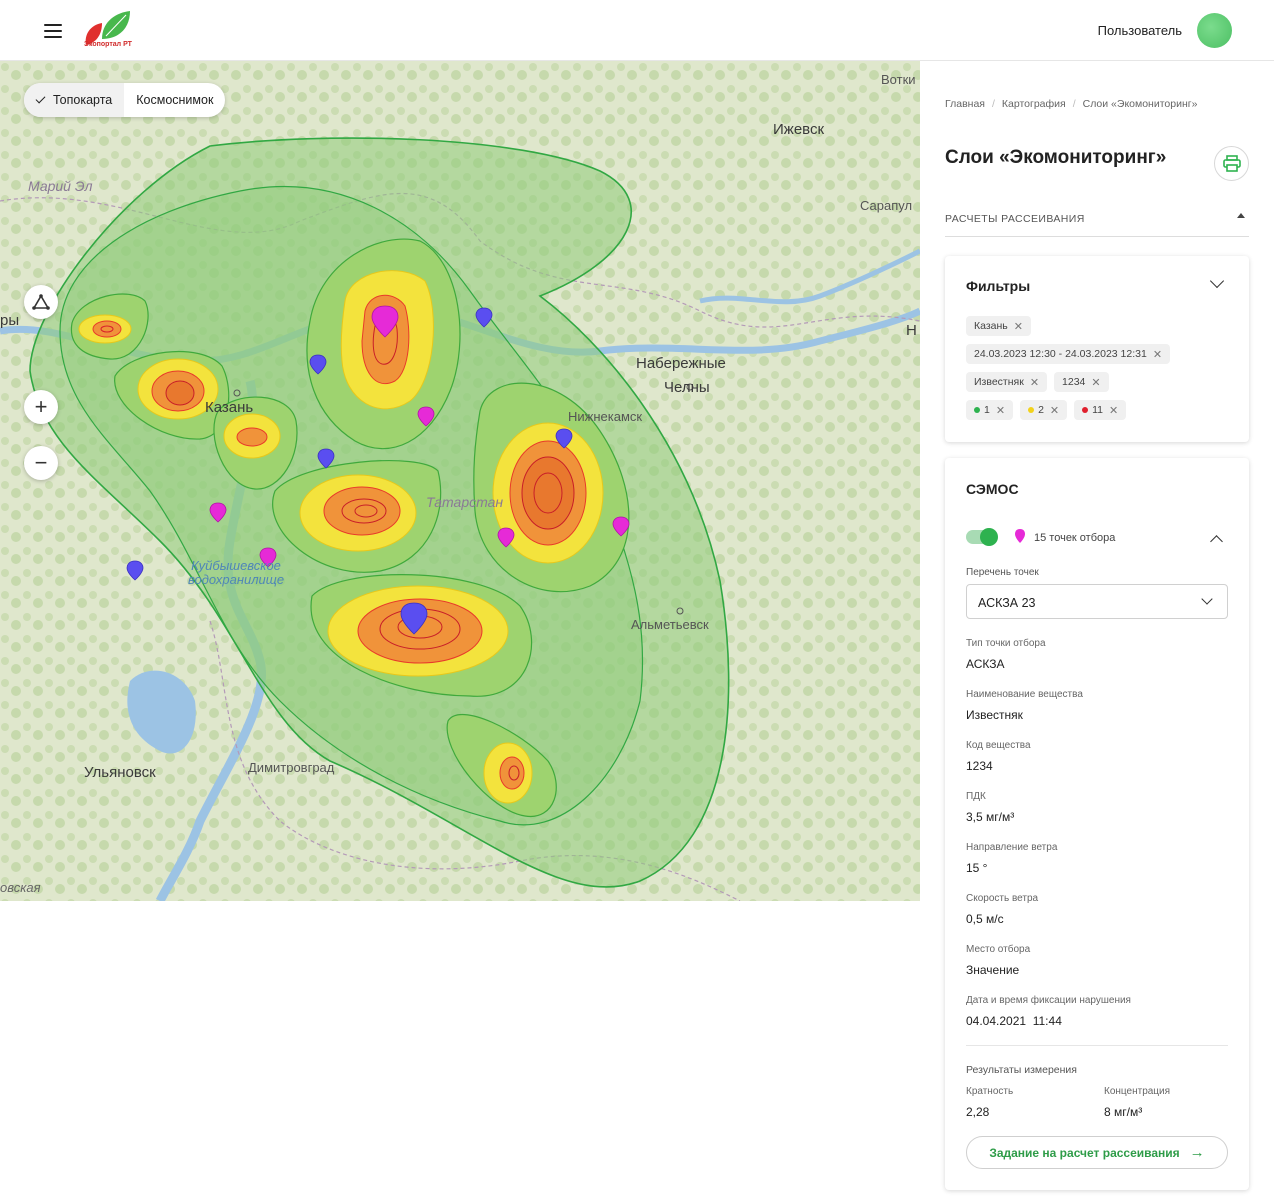  Describe the element at coordinates (1241, 215) in the screenshot. I see `caret-up-icon` at that location.